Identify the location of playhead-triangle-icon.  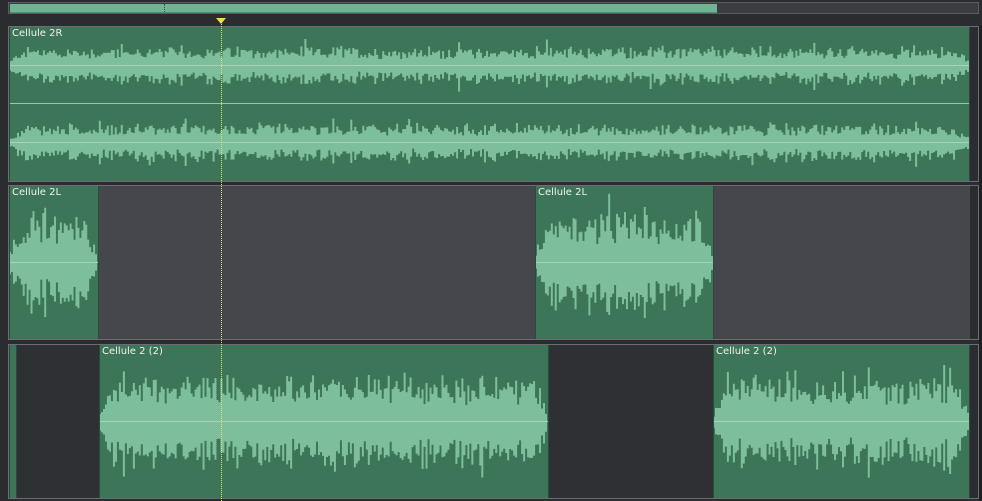
(221, 21).